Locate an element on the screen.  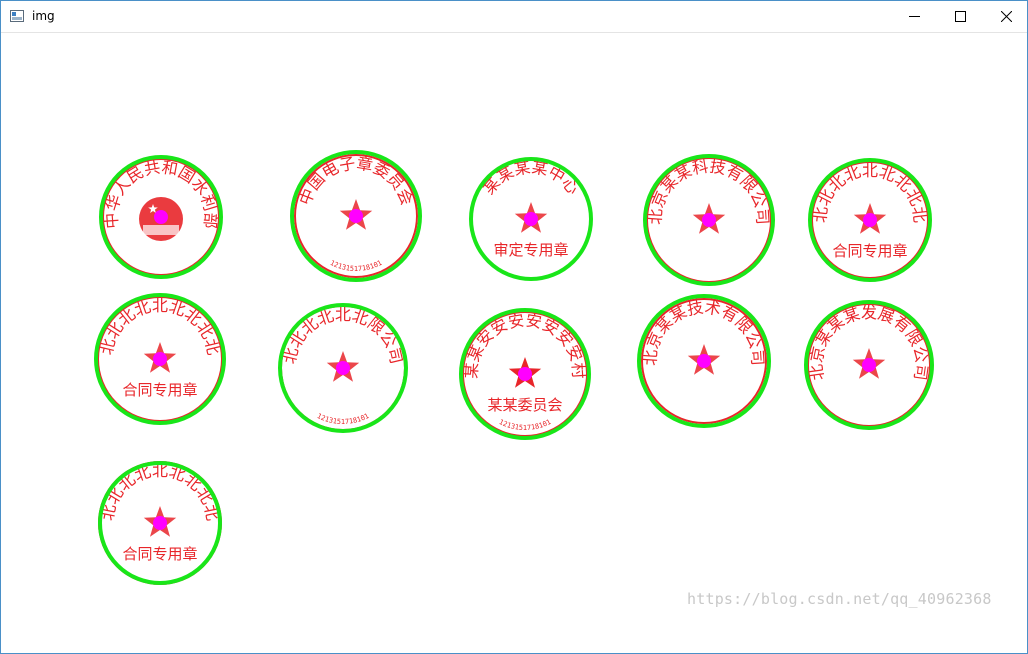
minimize-button is located at coordinates (914, 16).